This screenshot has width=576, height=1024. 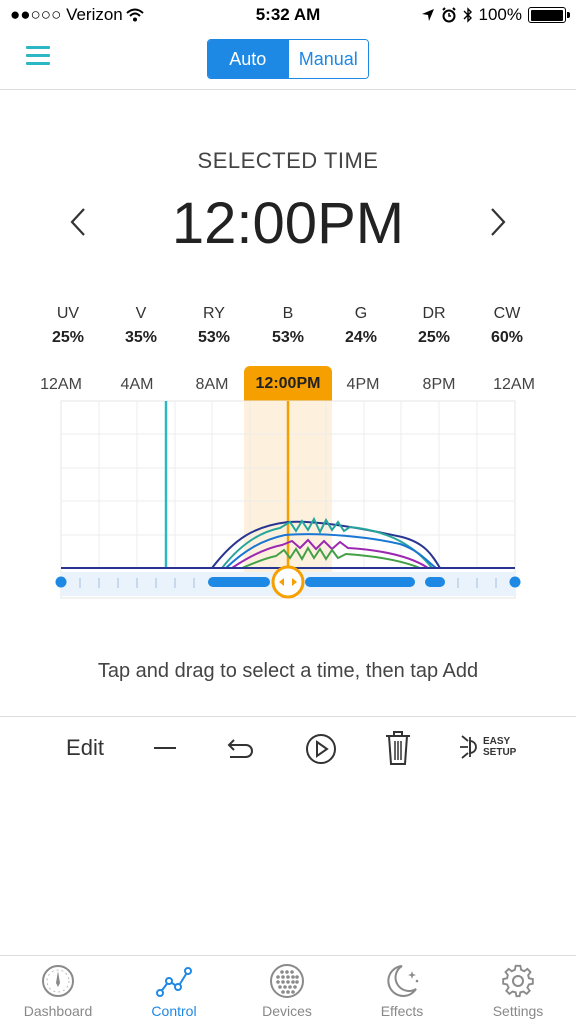 What do you see at coordinates (85, 748) in the screenshot?
I see `edit-button: Edit` at bounding box center [85, 748].